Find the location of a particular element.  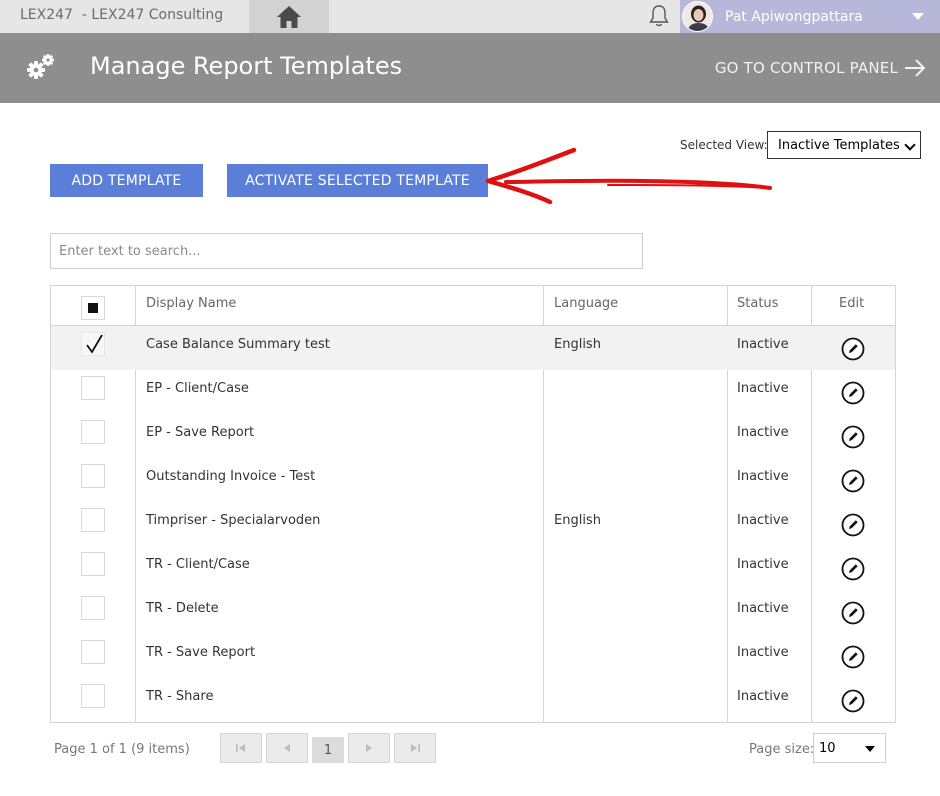

column-header-edit: Edit is located at coordinates (852, 303).